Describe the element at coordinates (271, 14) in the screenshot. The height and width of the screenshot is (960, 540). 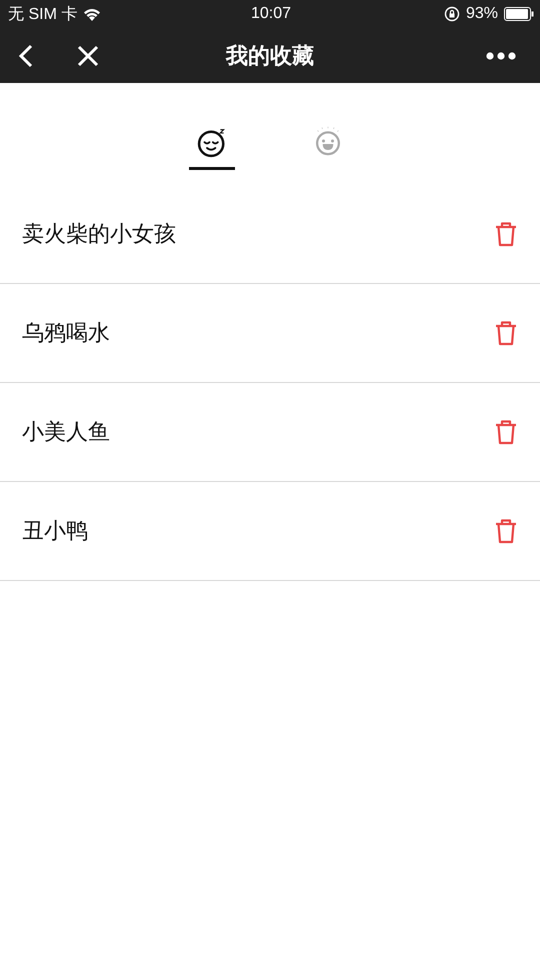
I see `clock-time: 10:07` at that location.